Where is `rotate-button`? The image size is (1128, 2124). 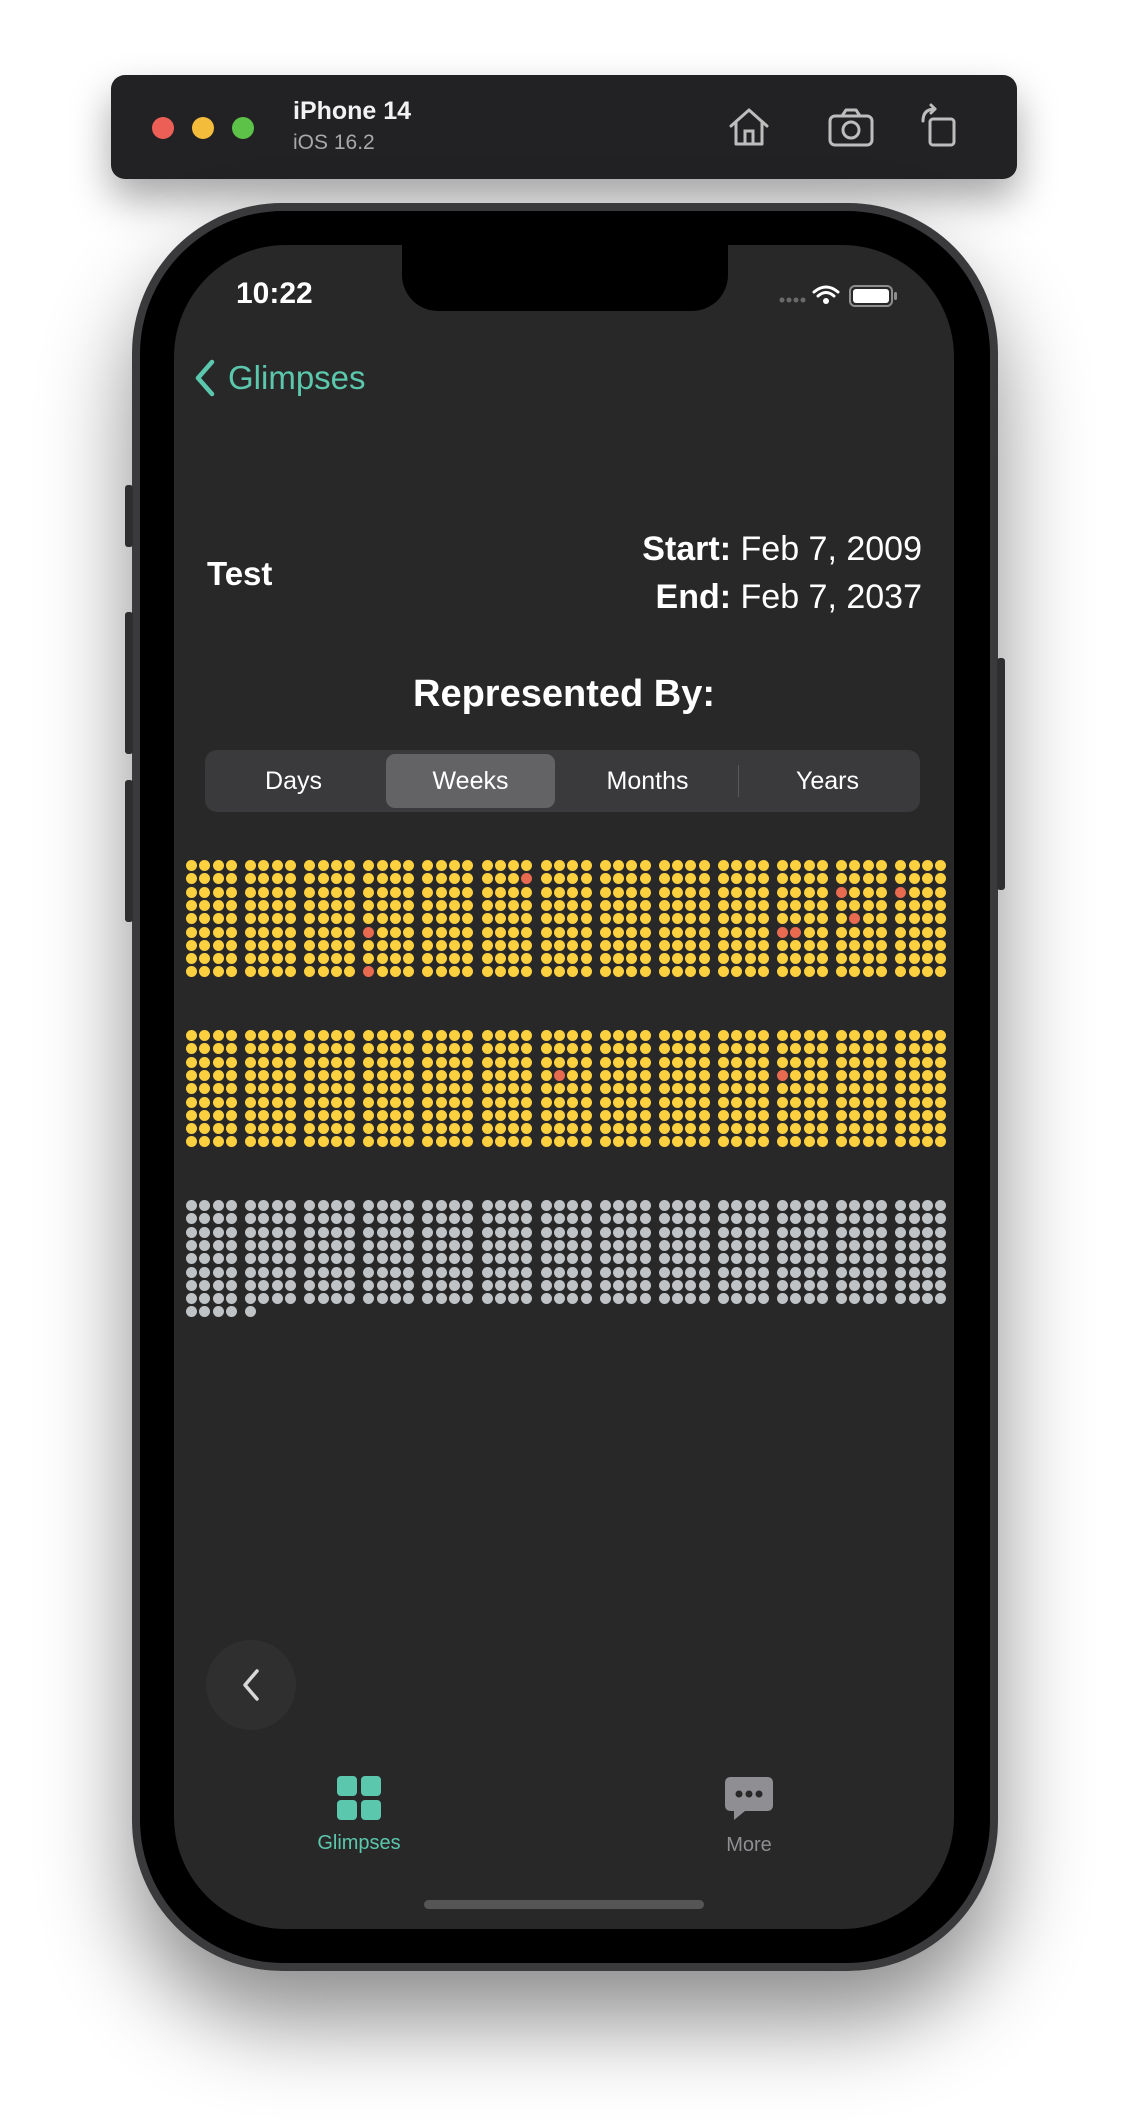
rotate-button is located at coordinates (939, 127).